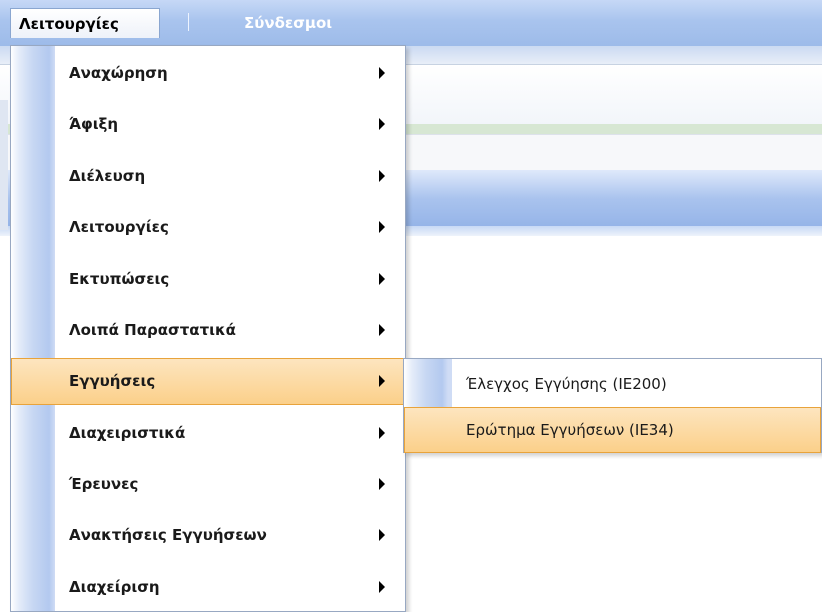 This screenshot has width=822, height=612. I want to click on menubar: Λειτουργίες Σύνδεσμοι, so click(411, 23).